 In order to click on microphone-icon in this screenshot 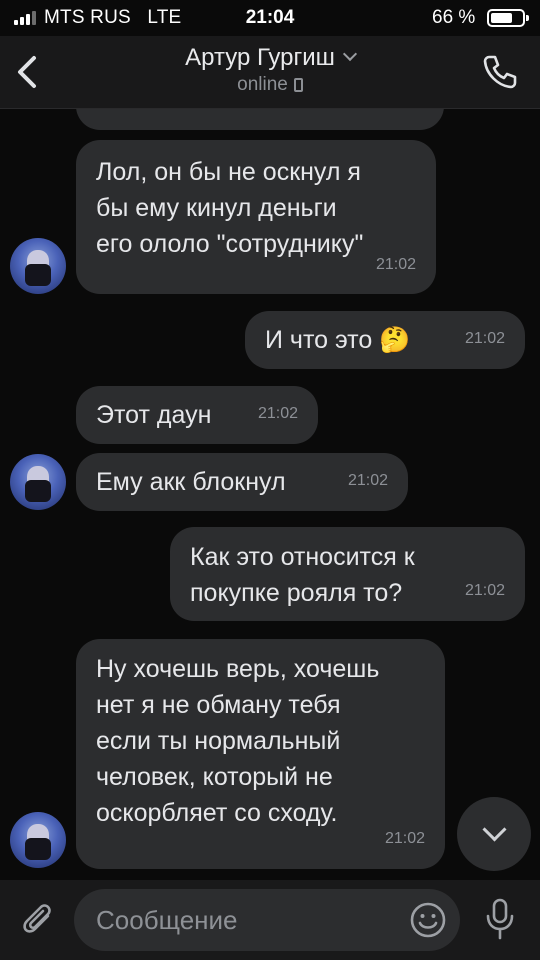, I will do `click(500, 919)`.